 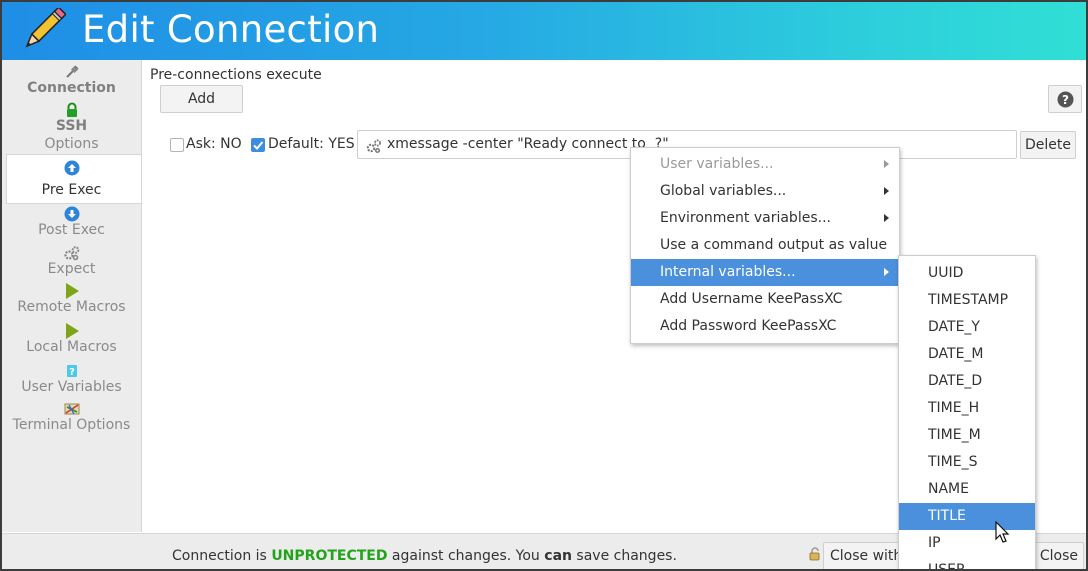 What do you see at coordinates (236, 75) in the screenshot?
I see `section-label: Pre-connections execute` at bounding box center [236, 75].